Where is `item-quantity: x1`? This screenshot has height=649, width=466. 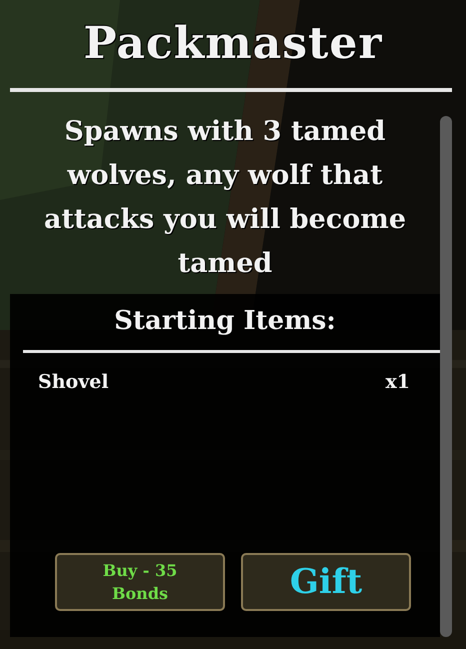 item-quantity: x1 is located at coordinates (397, 382).